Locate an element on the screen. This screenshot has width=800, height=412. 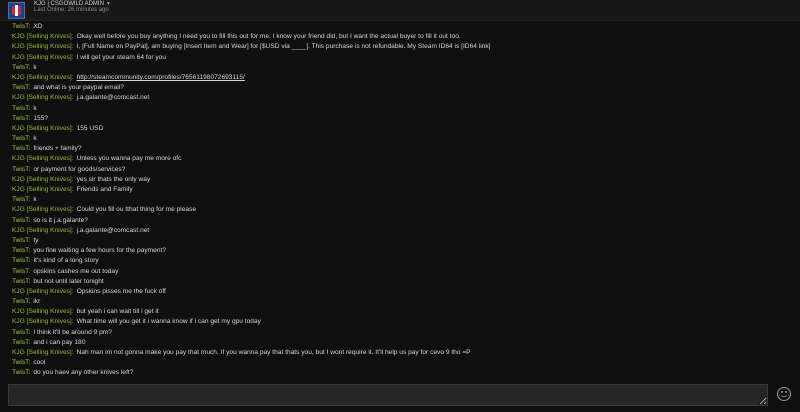
chat-message: TwisT: and what is your paypal email? is located at coordinates (402, 88).